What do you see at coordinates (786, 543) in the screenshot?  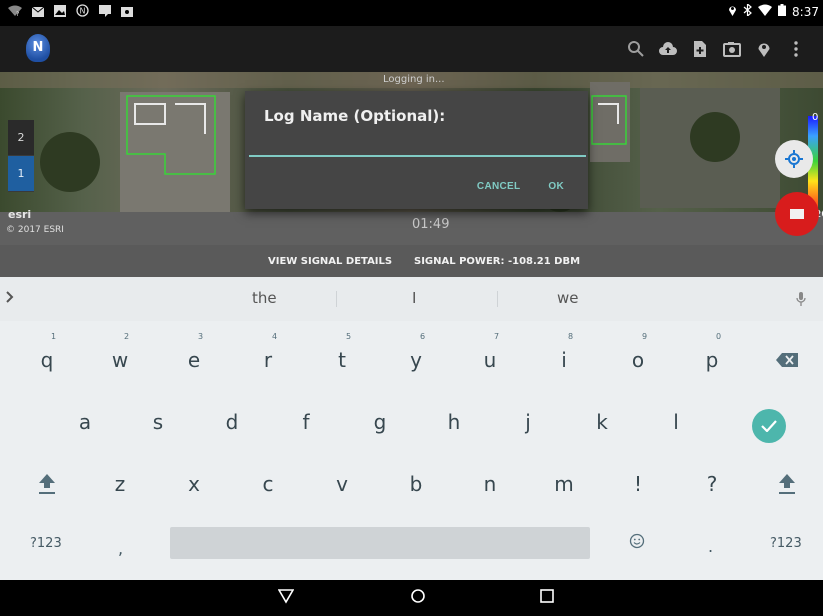 I see `symbols-key-right: ?123` at bounding box center [786, 543].